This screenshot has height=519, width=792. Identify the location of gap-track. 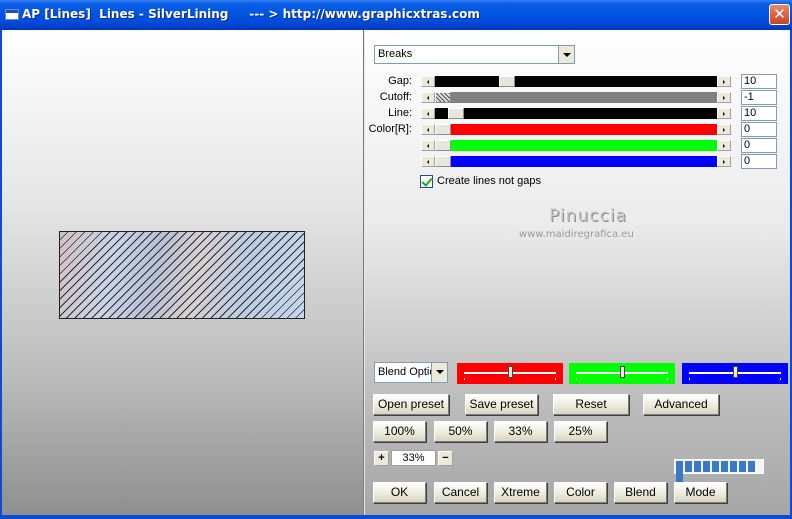
(576, 81).